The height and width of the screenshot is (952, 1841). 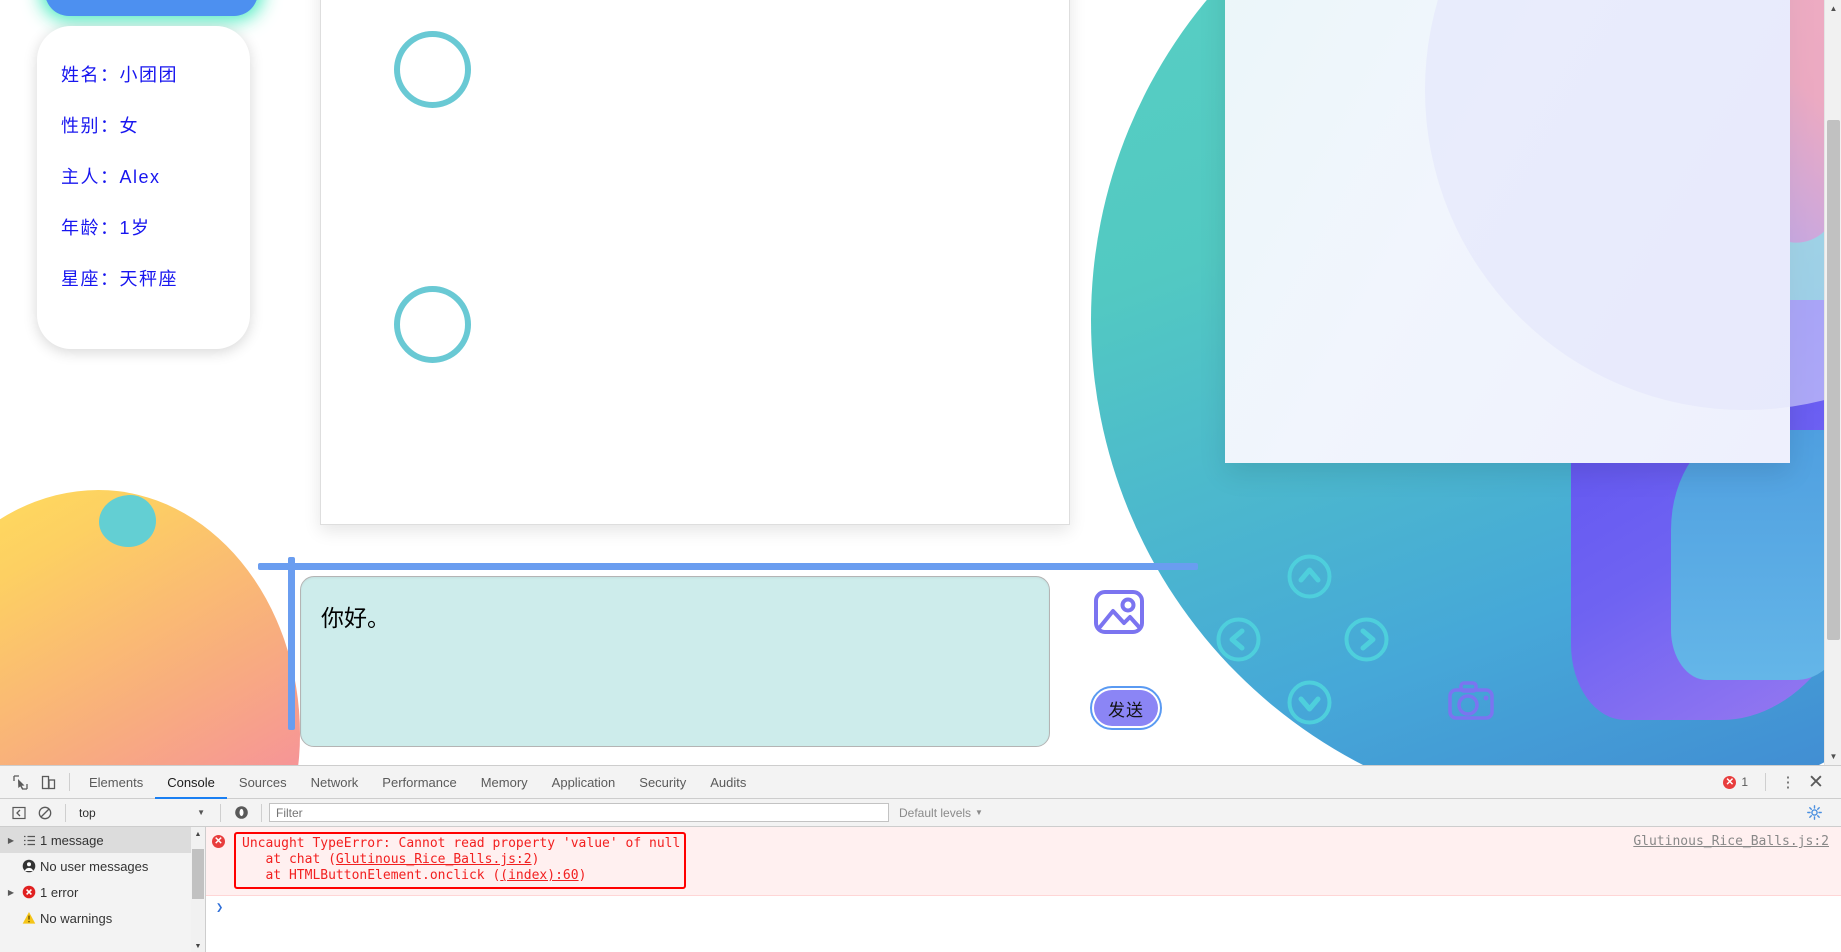 What do you see at coordinates (150, 627) in the screenshot?
I see `decorative-warm-blob` at bounding box center [150, 627].